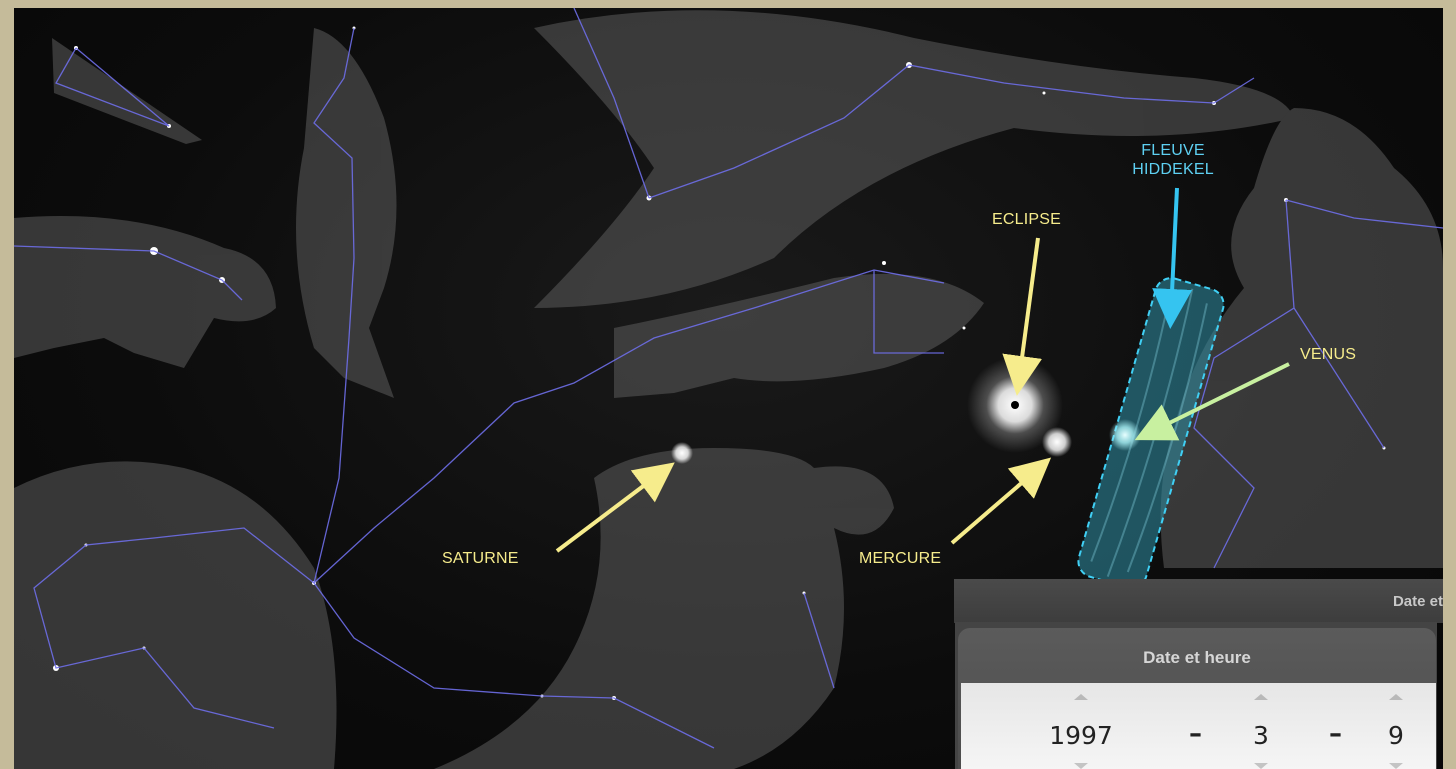  I want to click on venus-arrow, so click(1212, 401).